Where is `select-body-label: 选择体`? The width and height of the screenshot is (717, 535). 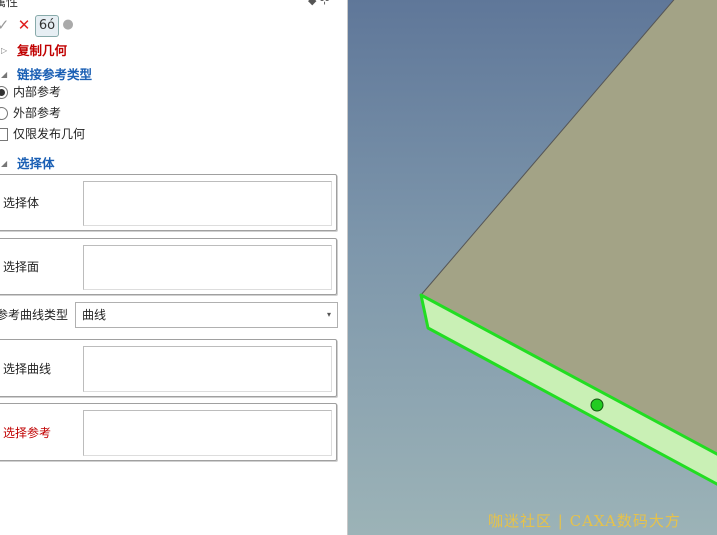 select-body-label: 选择体 is located at coordinates (21, 203).